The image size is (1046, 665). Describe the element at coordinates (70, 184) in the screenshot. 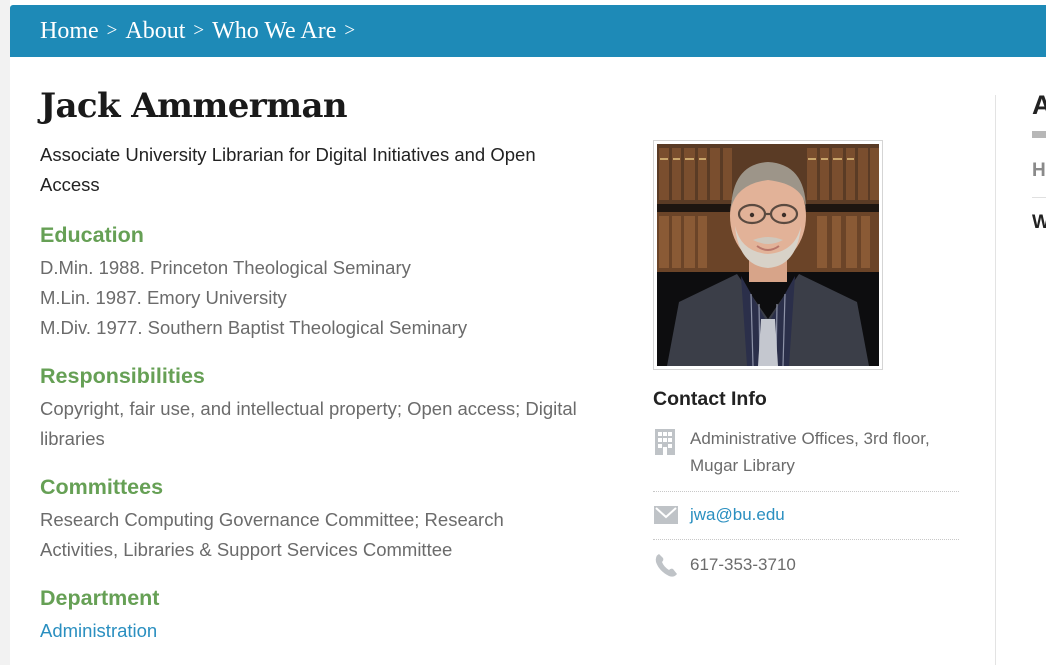

I see `profile-title-line: Access` at that location.